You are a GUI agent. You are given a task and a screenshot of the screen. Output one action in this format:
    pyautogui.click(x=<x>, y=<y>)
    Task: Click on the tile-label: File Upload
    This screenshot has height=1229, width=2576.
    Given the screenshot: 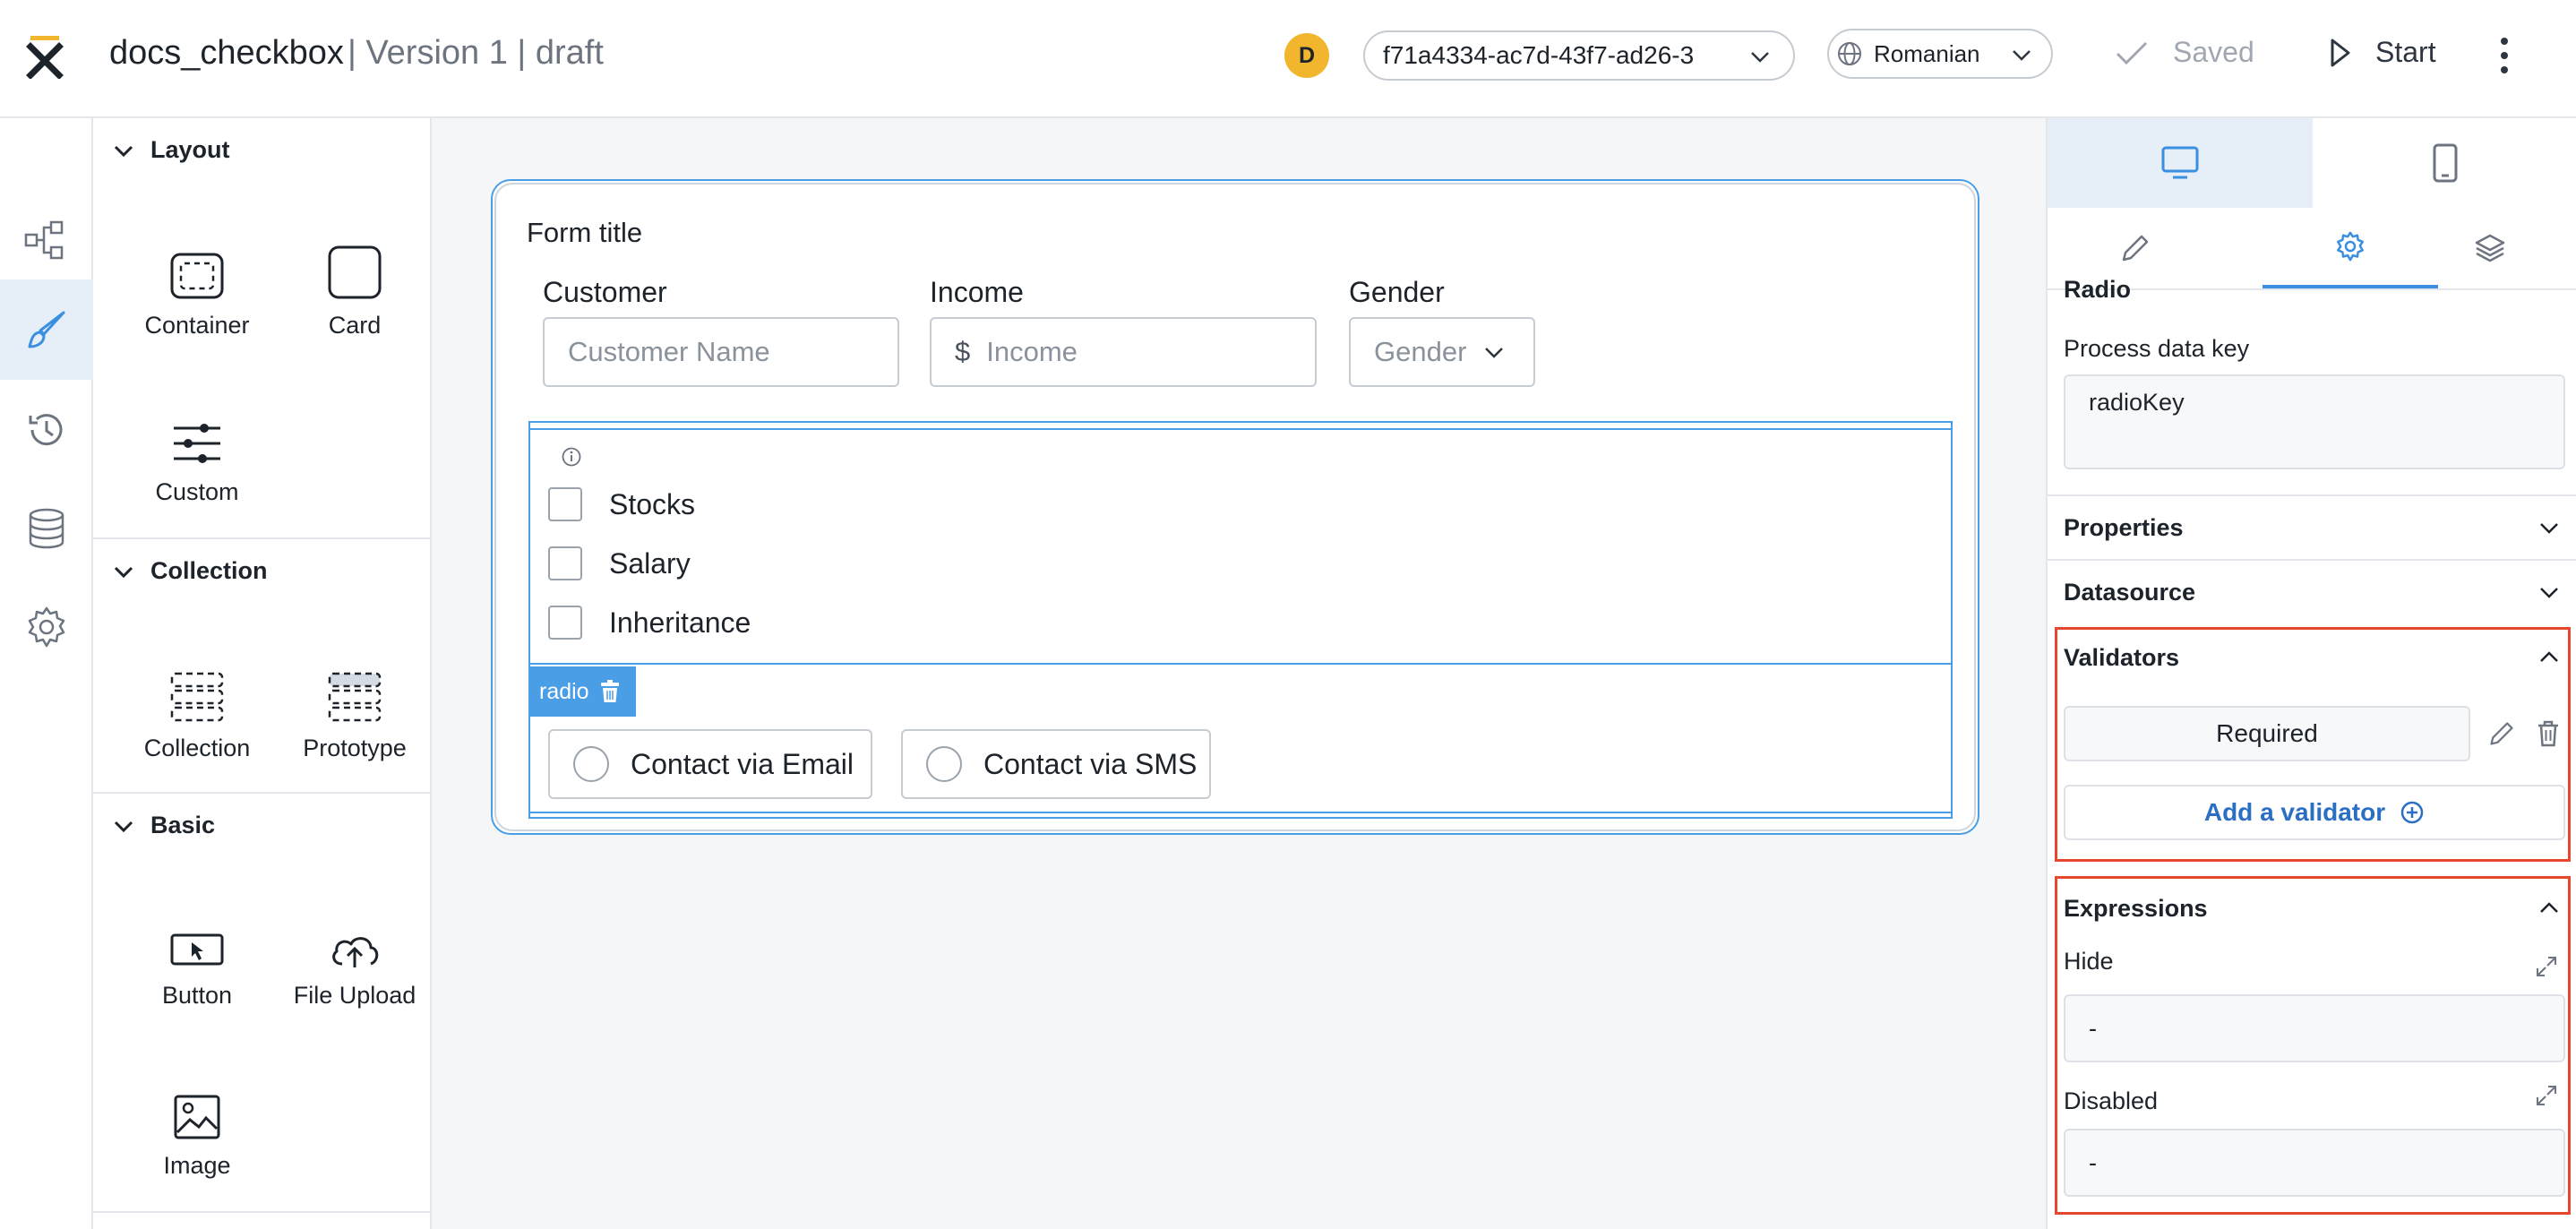 What is the action you would take?
    pyautogui.click(x=354, y=996)
    